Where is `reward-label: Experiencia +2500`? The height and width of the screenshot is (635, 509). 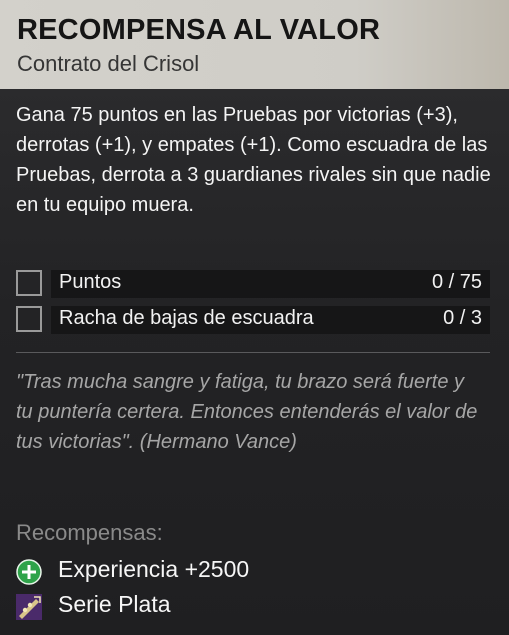
reward-label: Experiencia +2500 is located at coordinates (154, 569).